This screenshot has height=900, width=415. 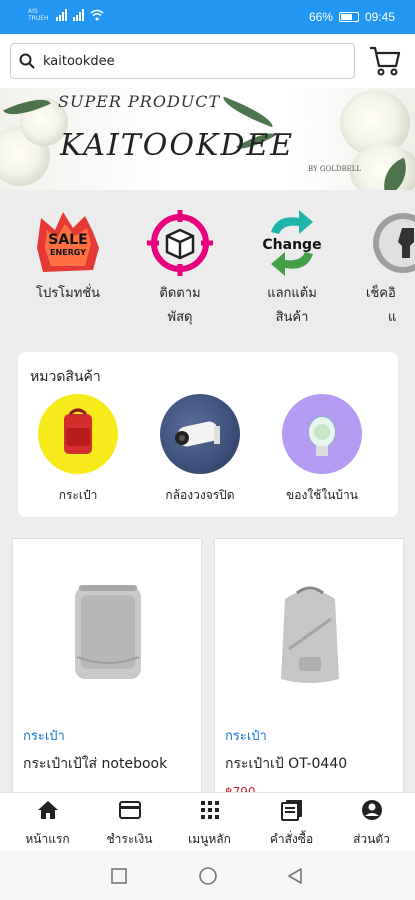 I want to click on leaf-decoration, so click(x=248, y=112).